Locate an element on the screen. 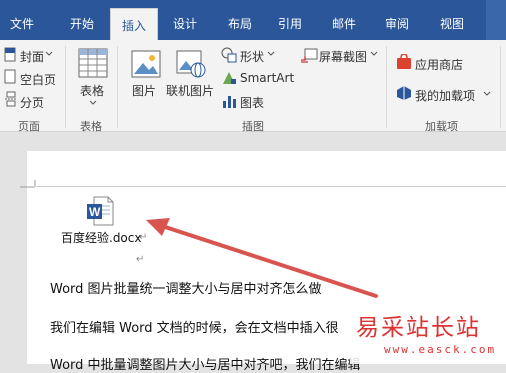  tab-mailings: 邮件 is located at coordinates (344, 20).